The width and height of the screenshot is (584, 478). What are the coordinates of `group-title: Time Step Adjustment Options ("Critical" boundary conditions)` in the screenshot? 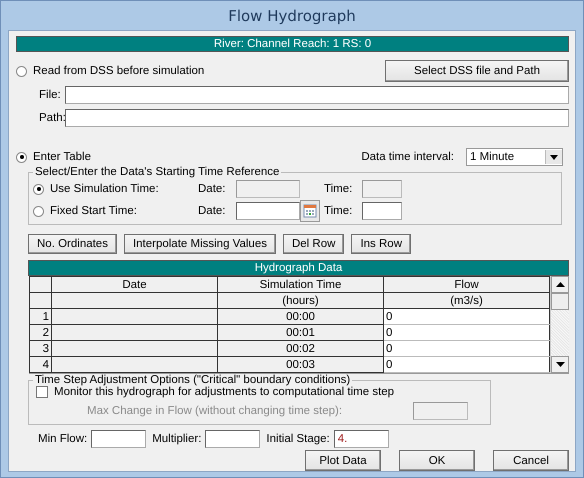 It's located at (193, 380).